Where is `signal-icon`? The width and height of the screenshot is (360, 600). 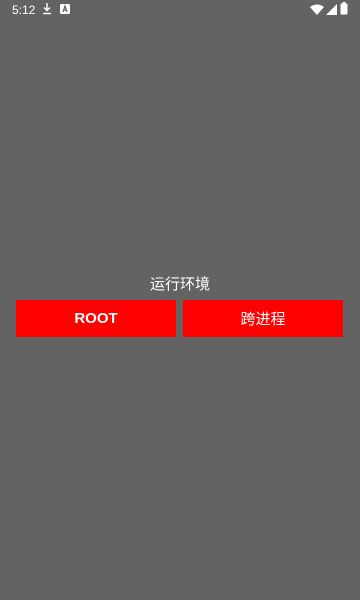 signal-icon is located at coordinates (331, 9).